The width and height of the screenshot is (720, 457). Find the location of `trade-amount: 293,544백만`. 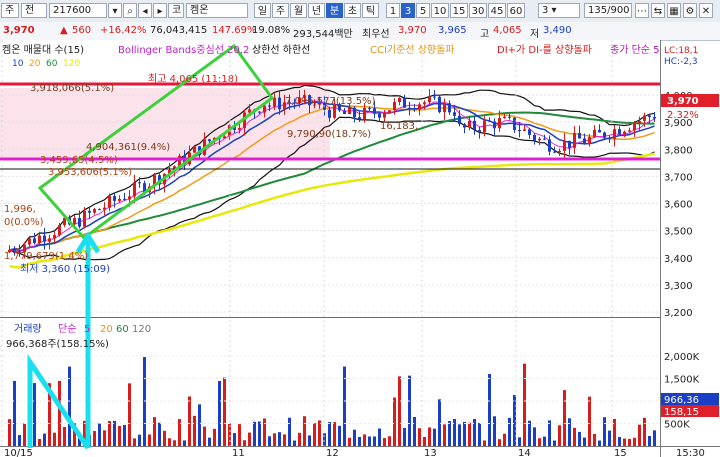

trade-amount: 293,544백만 is located at coordinates (323, 34).